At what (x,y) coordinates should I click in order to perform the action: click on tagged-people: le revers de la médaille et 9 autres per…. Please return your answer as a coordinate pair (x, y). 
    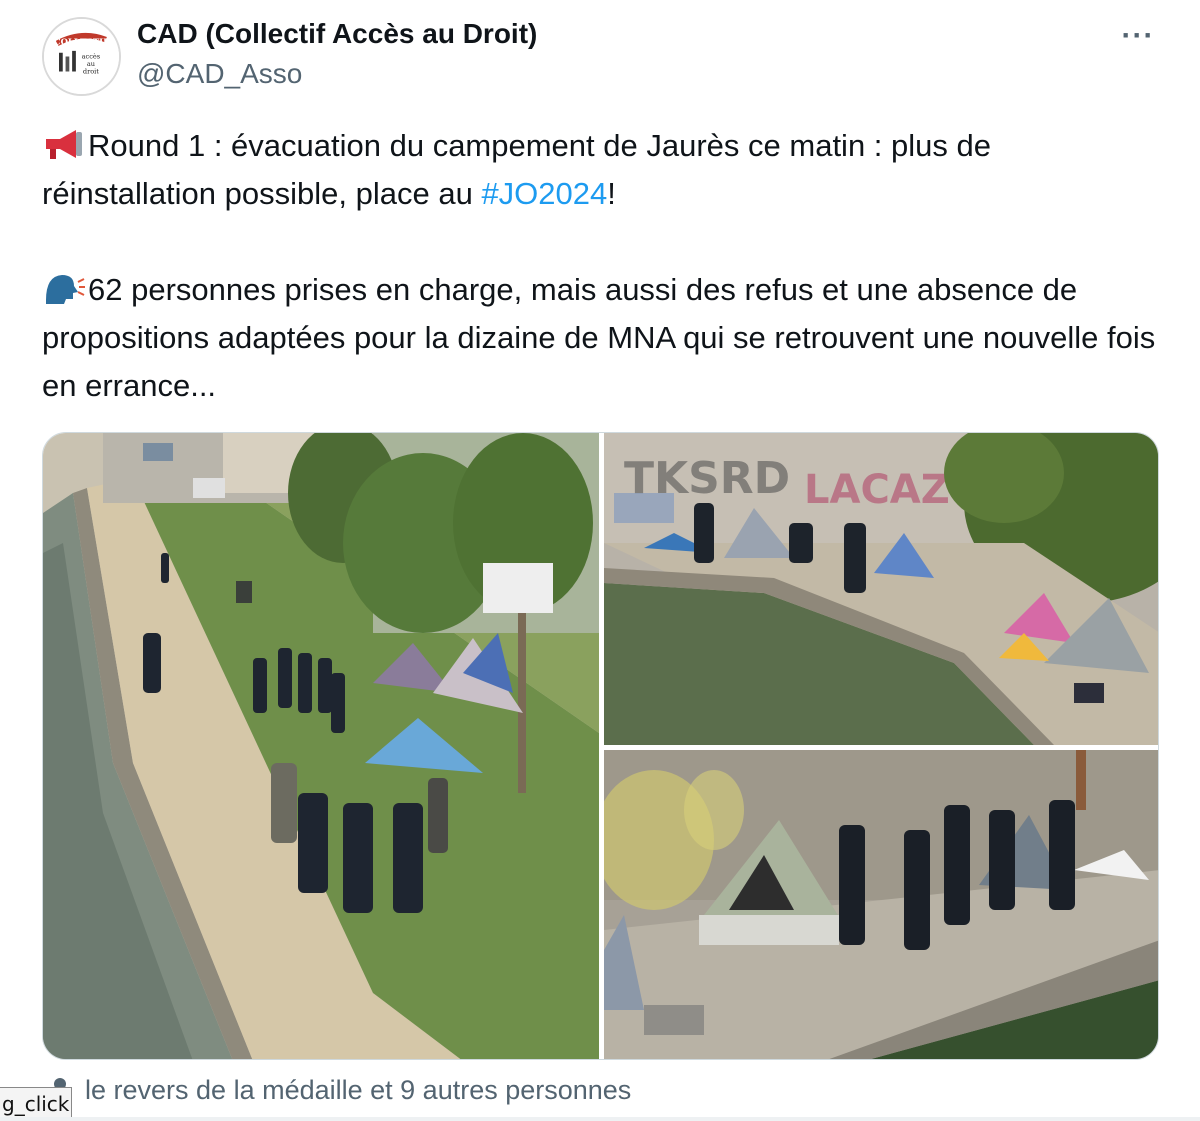
    Looking at the image, I should click on (338, 1090).